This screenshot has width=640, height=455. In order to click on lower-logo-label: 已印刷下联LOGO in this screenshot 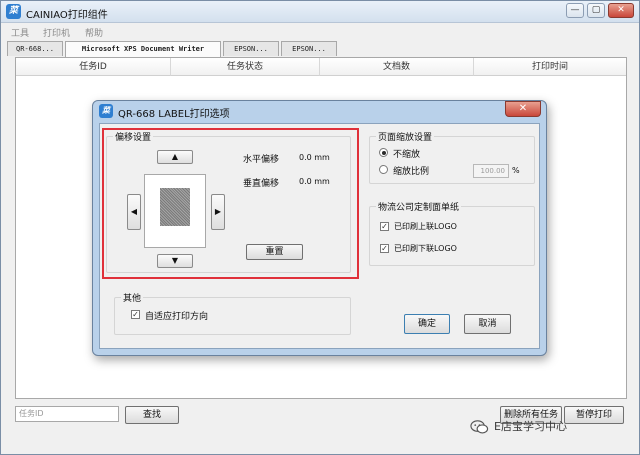, I will do `click(425, 248)`.